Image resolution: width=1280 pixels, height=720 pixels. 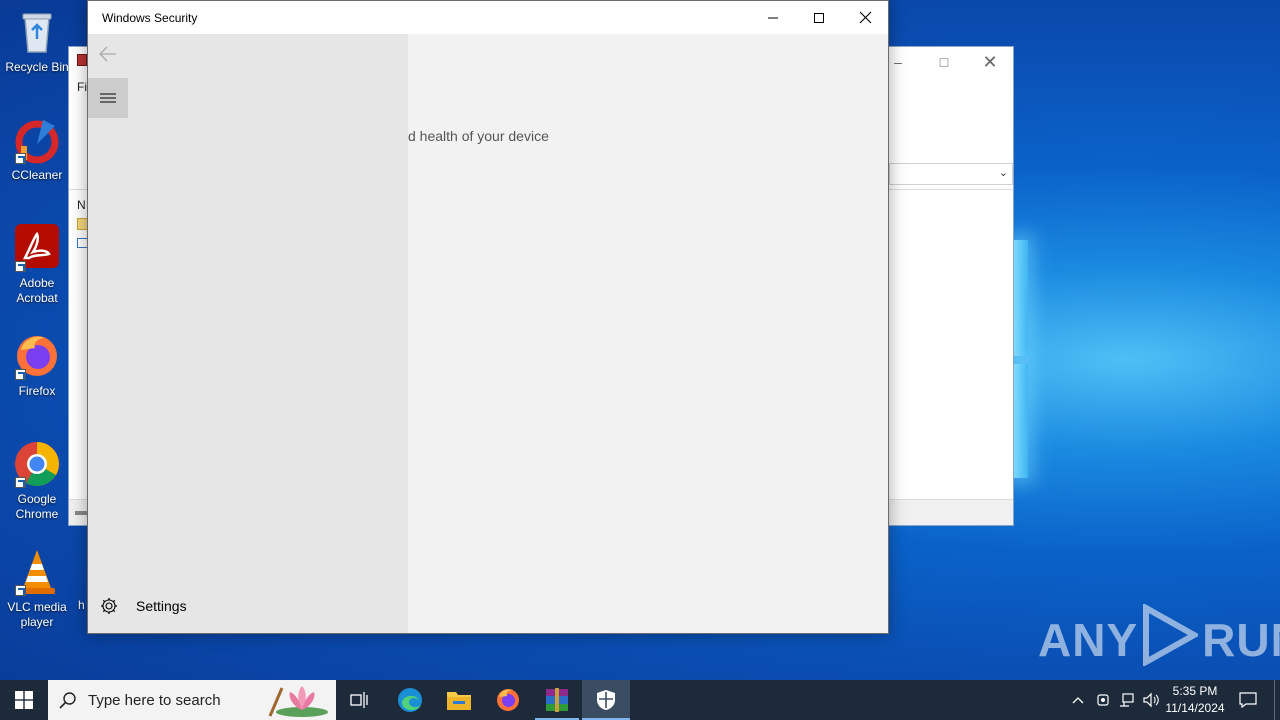 I want to click on scroll-indicator, so click(x=81, y=513).